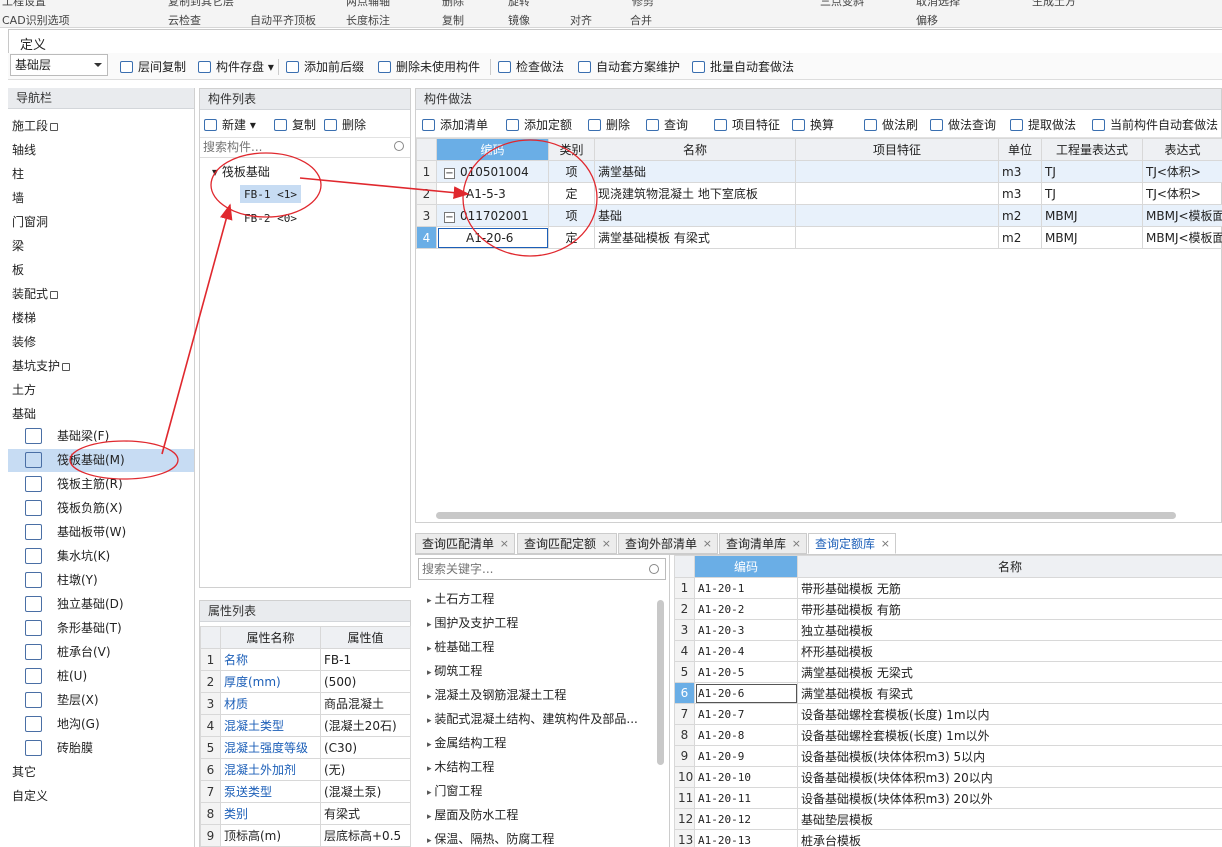  I want to click on method-cell: A1-5-3, so click(492, 193).